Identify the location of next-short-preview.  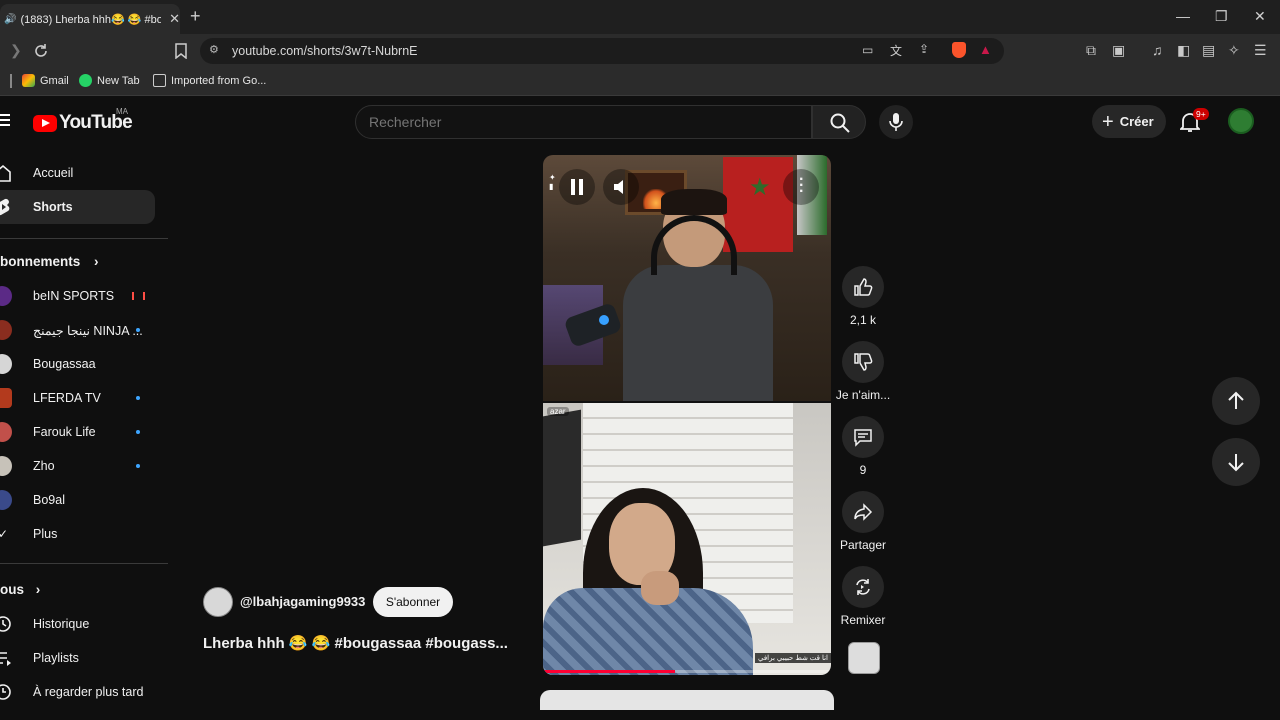
(687, 700).